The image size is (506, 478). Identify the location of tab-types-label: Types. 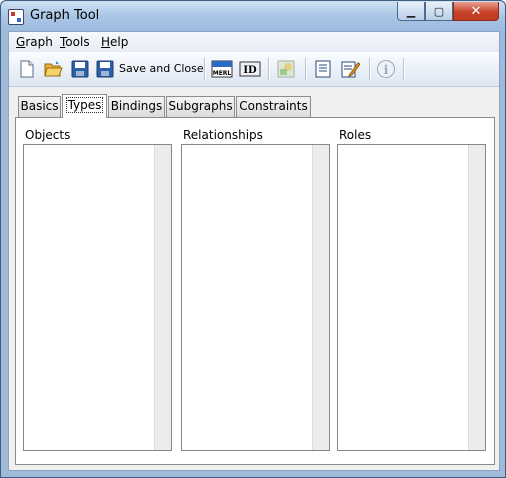
(84, 105).